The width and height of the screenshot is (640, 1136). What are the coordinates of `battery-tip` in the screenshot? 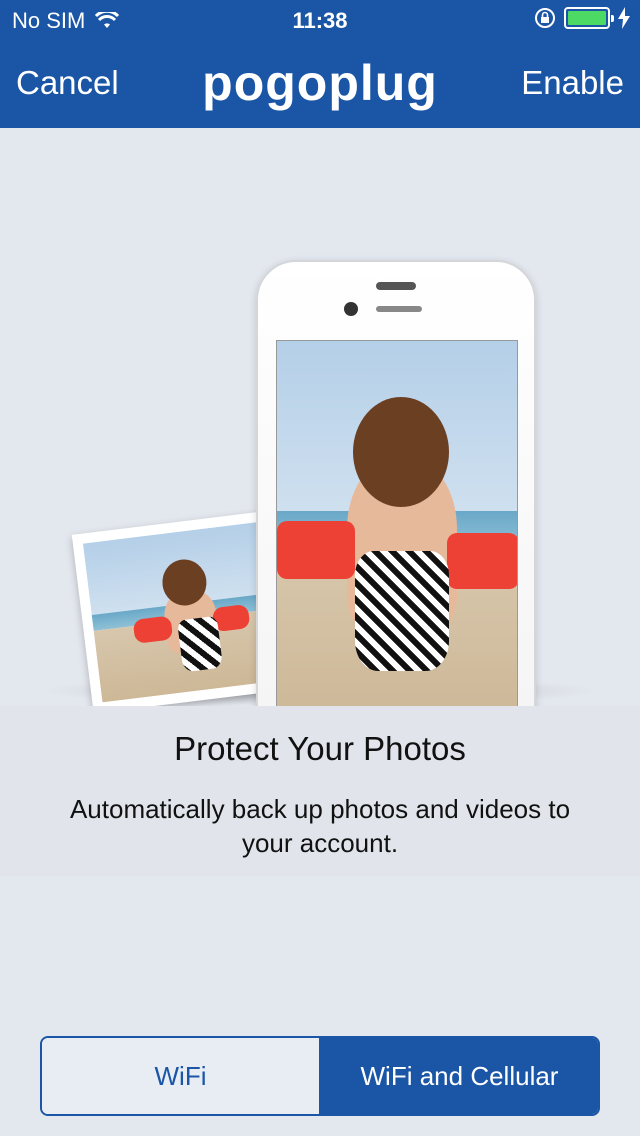 It's located at (612, 18).